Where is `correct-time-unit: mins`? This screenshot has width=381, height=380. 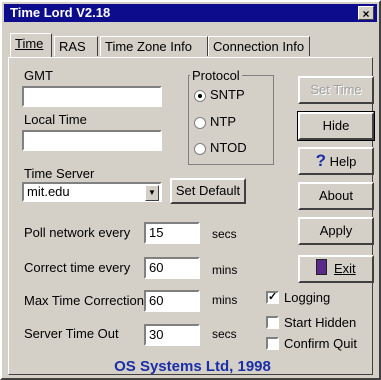
correct-time-unit: mins is located at coordinates (225, 270).